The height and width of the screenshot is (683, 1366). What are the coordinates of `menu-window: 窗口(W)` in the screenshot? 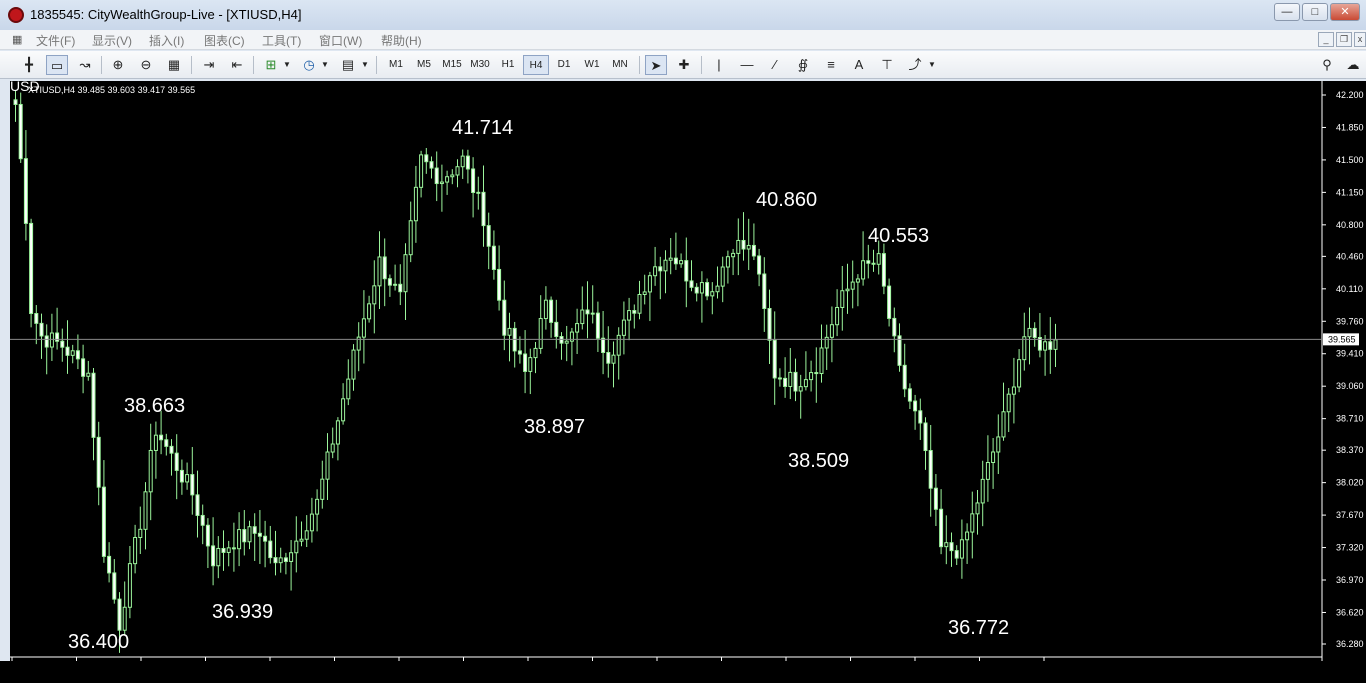 It's located at (340, 40).